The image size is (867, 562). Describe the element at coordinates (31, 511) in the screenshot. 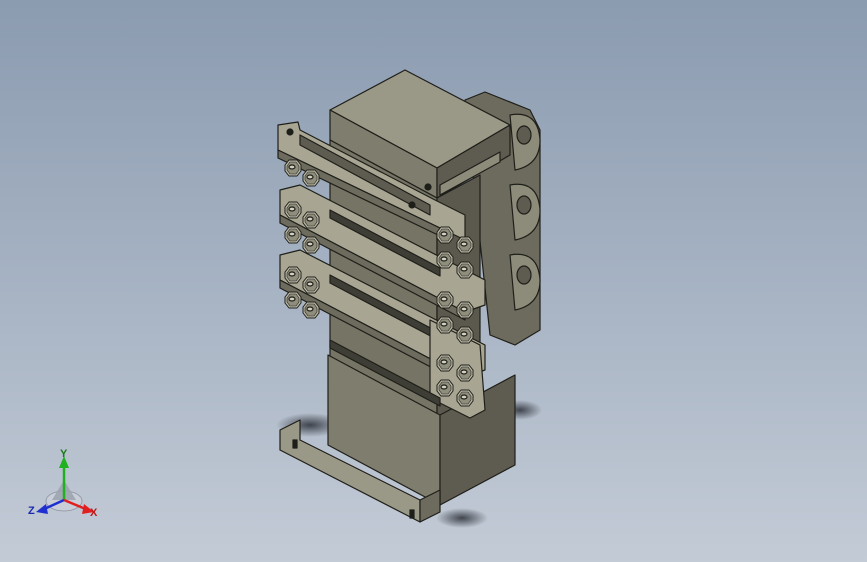

I see `z-axis-label: Z` at that location.